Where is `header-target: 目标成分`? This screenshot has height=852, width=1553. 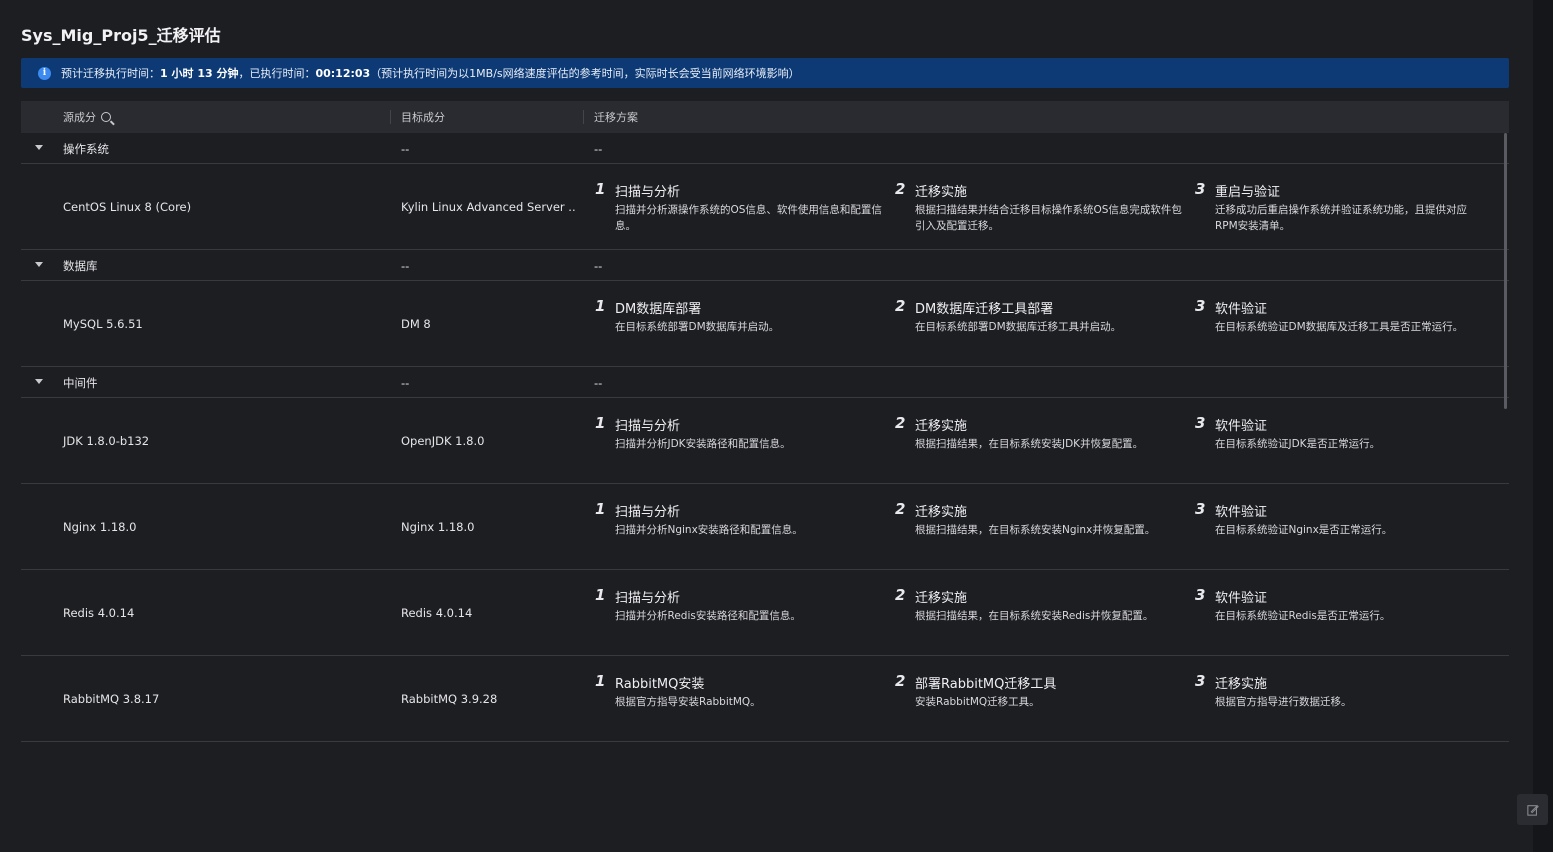
header-target: 目标成分 is located at coordinates (423, 117).